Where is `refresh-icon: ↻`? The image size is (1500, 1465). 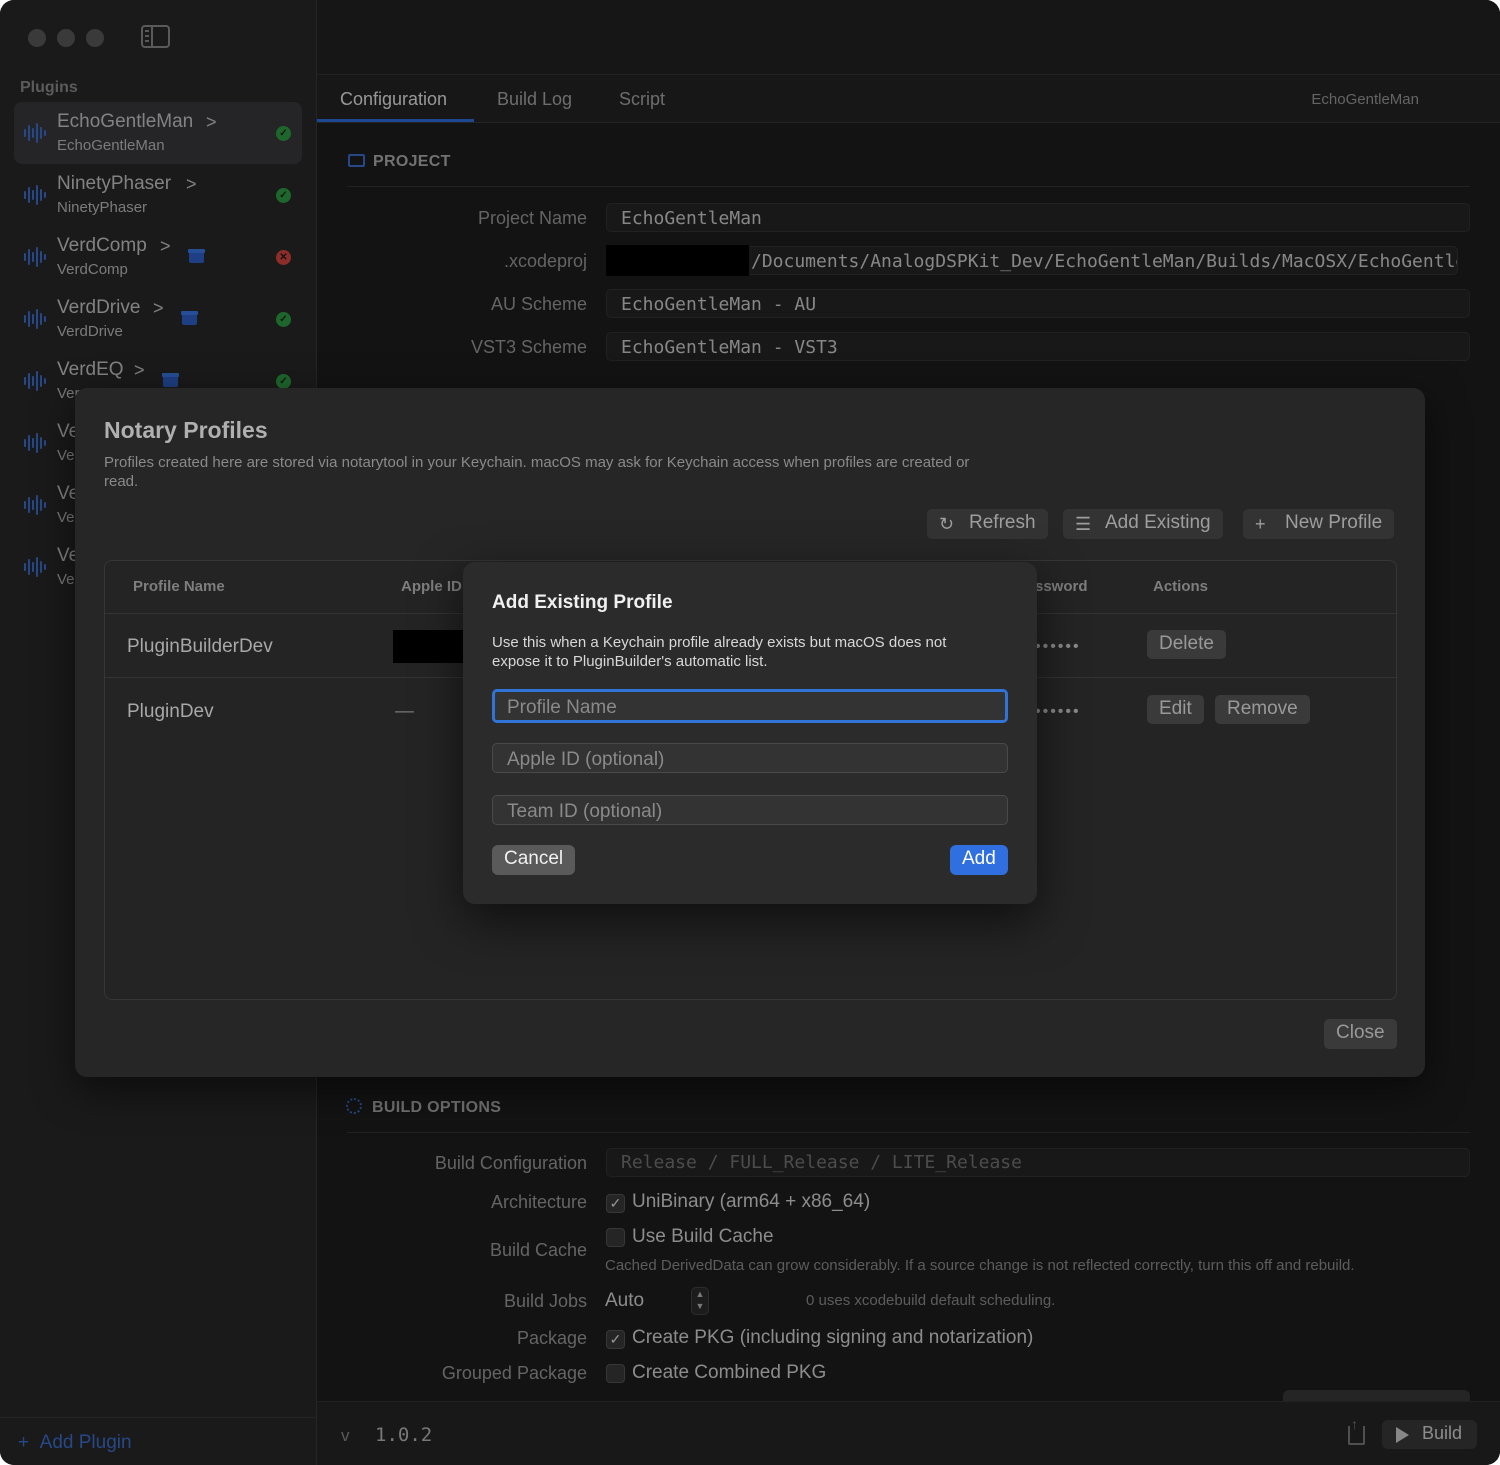
refresh-icon: ↻ is located at coordinates (947, 524).